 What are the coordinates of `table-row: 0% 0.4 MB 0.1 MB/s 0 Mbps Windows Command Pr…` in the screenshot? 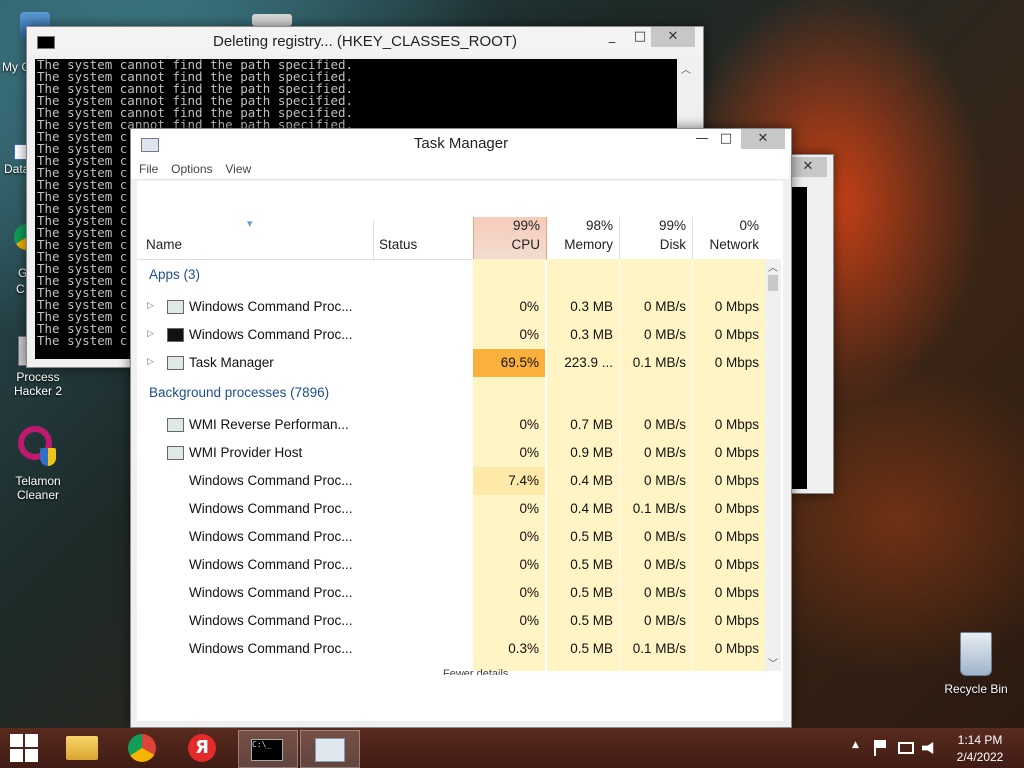 It's located at (451, 509).